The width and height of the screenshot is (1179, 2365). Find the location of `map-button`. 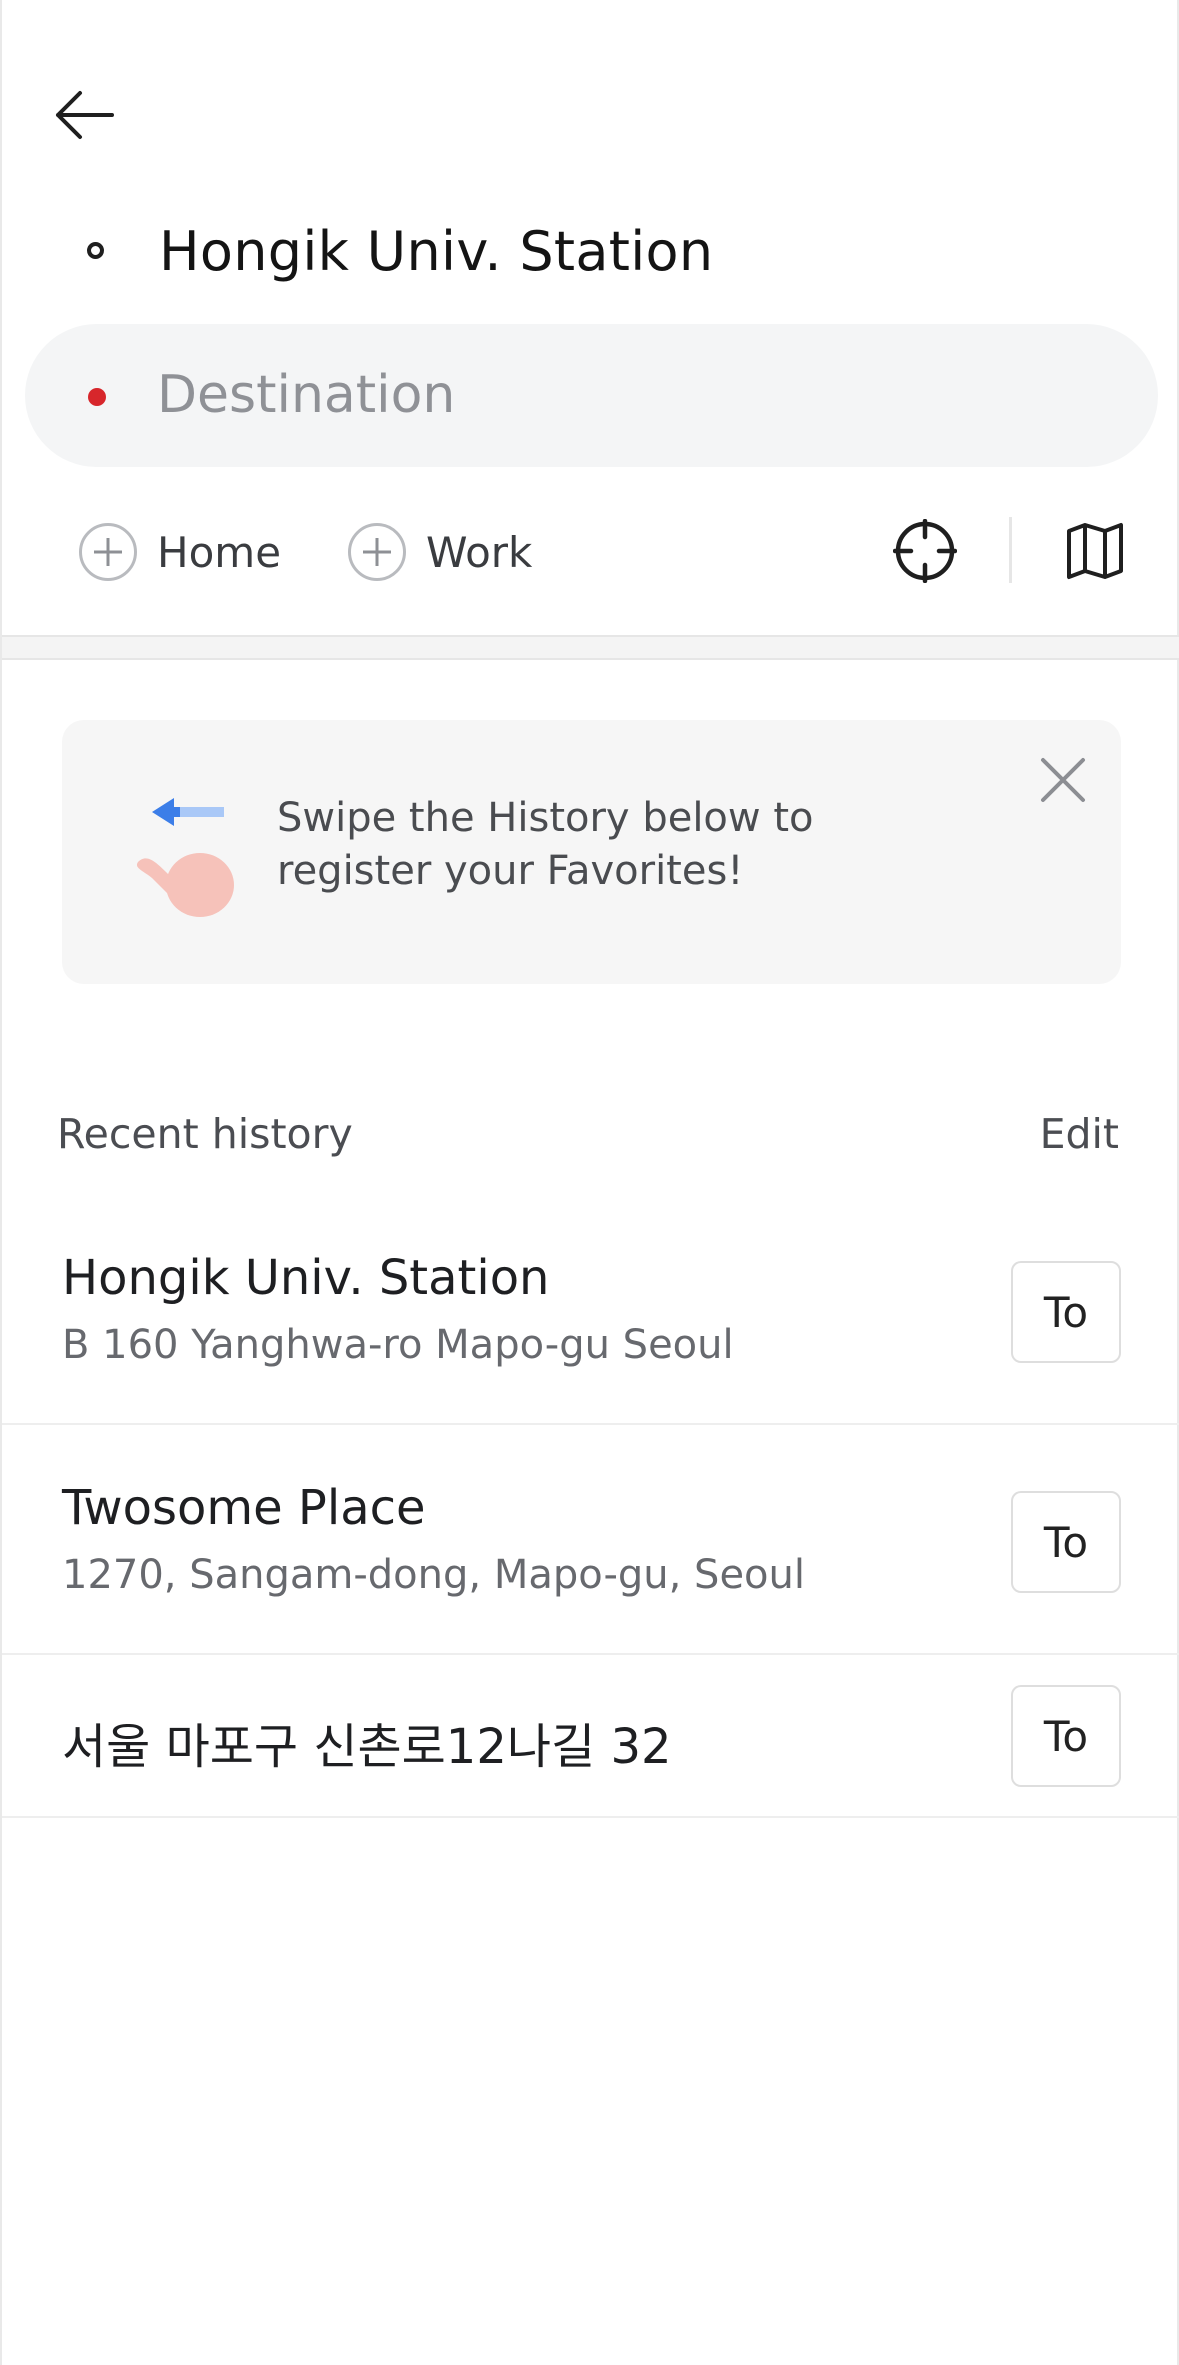

map-button is located at coordinates (1095, 551).